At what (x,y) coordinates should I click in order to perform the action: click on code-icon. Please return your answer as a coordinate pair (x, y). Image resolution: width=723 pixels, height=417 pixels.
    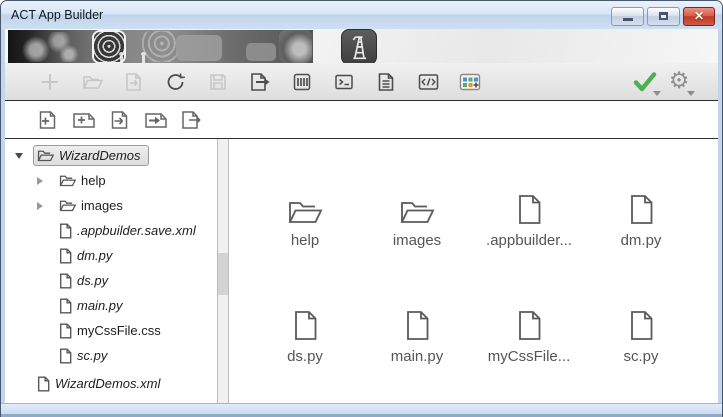
    Looking at the image, I should click on (428, 81).